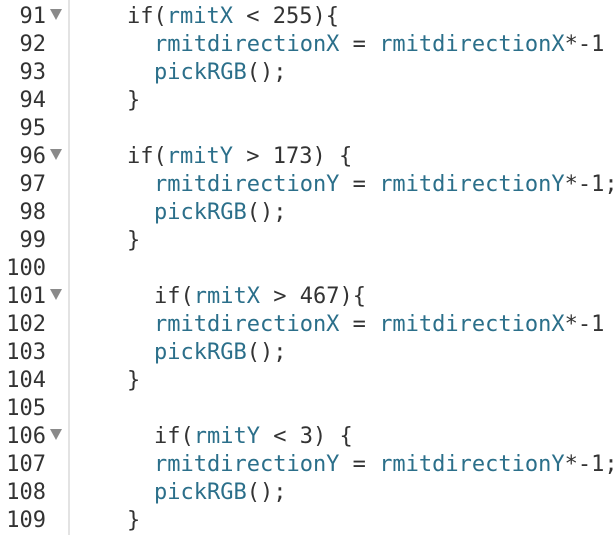 The image size is (615, 535). I want to click on gutter-row: 91, so click(307, 17).